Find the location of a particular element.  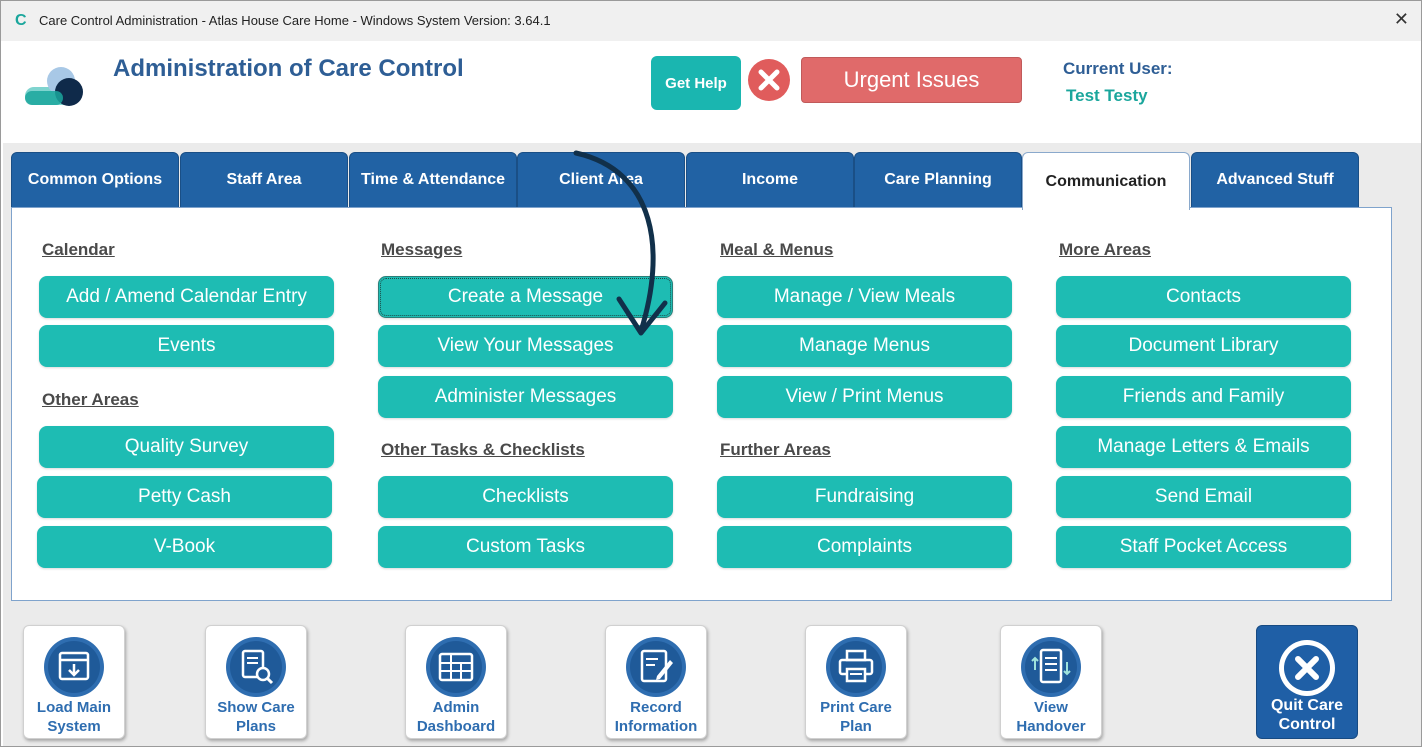

load-main-label-2: System is located at coordinates (74, 726).